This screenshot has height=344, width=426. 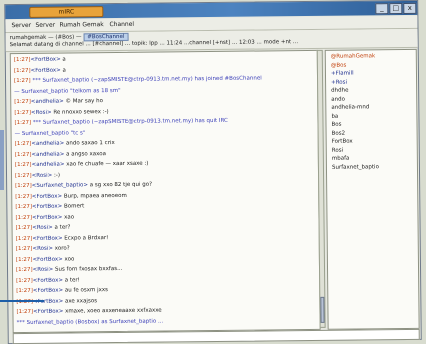 What do you see at coordinates (334, 116) in the screenshot?
I see `user-list-item: ba` at bounding box center [334, 116].